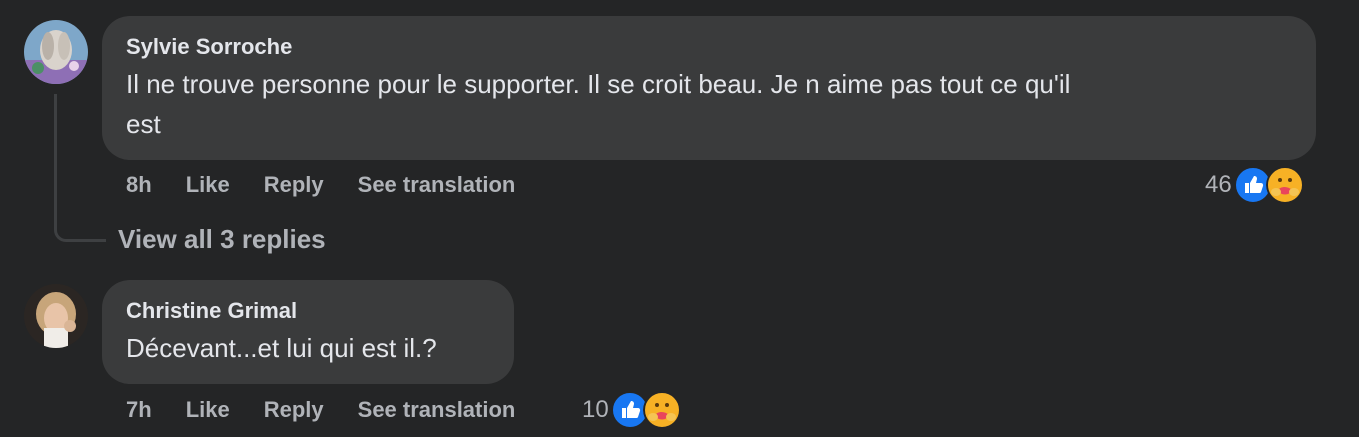 The height and width of the screenshot is (437, 1359). What do you see at coordinates (337, 410) in the screenshot?
I see `comment-actions: 7h Like Reply See translation` at bounding box center [337, 410].